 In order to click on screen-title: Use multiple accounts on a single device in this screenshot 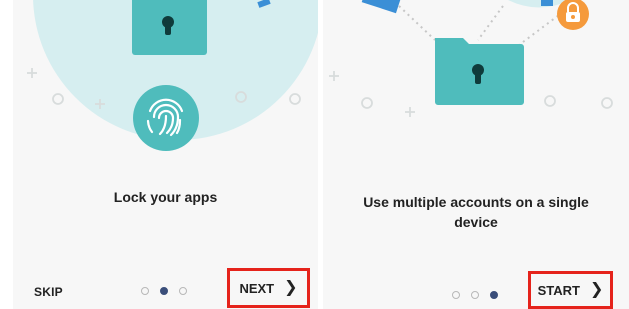, I will do `click(476, 212)`.